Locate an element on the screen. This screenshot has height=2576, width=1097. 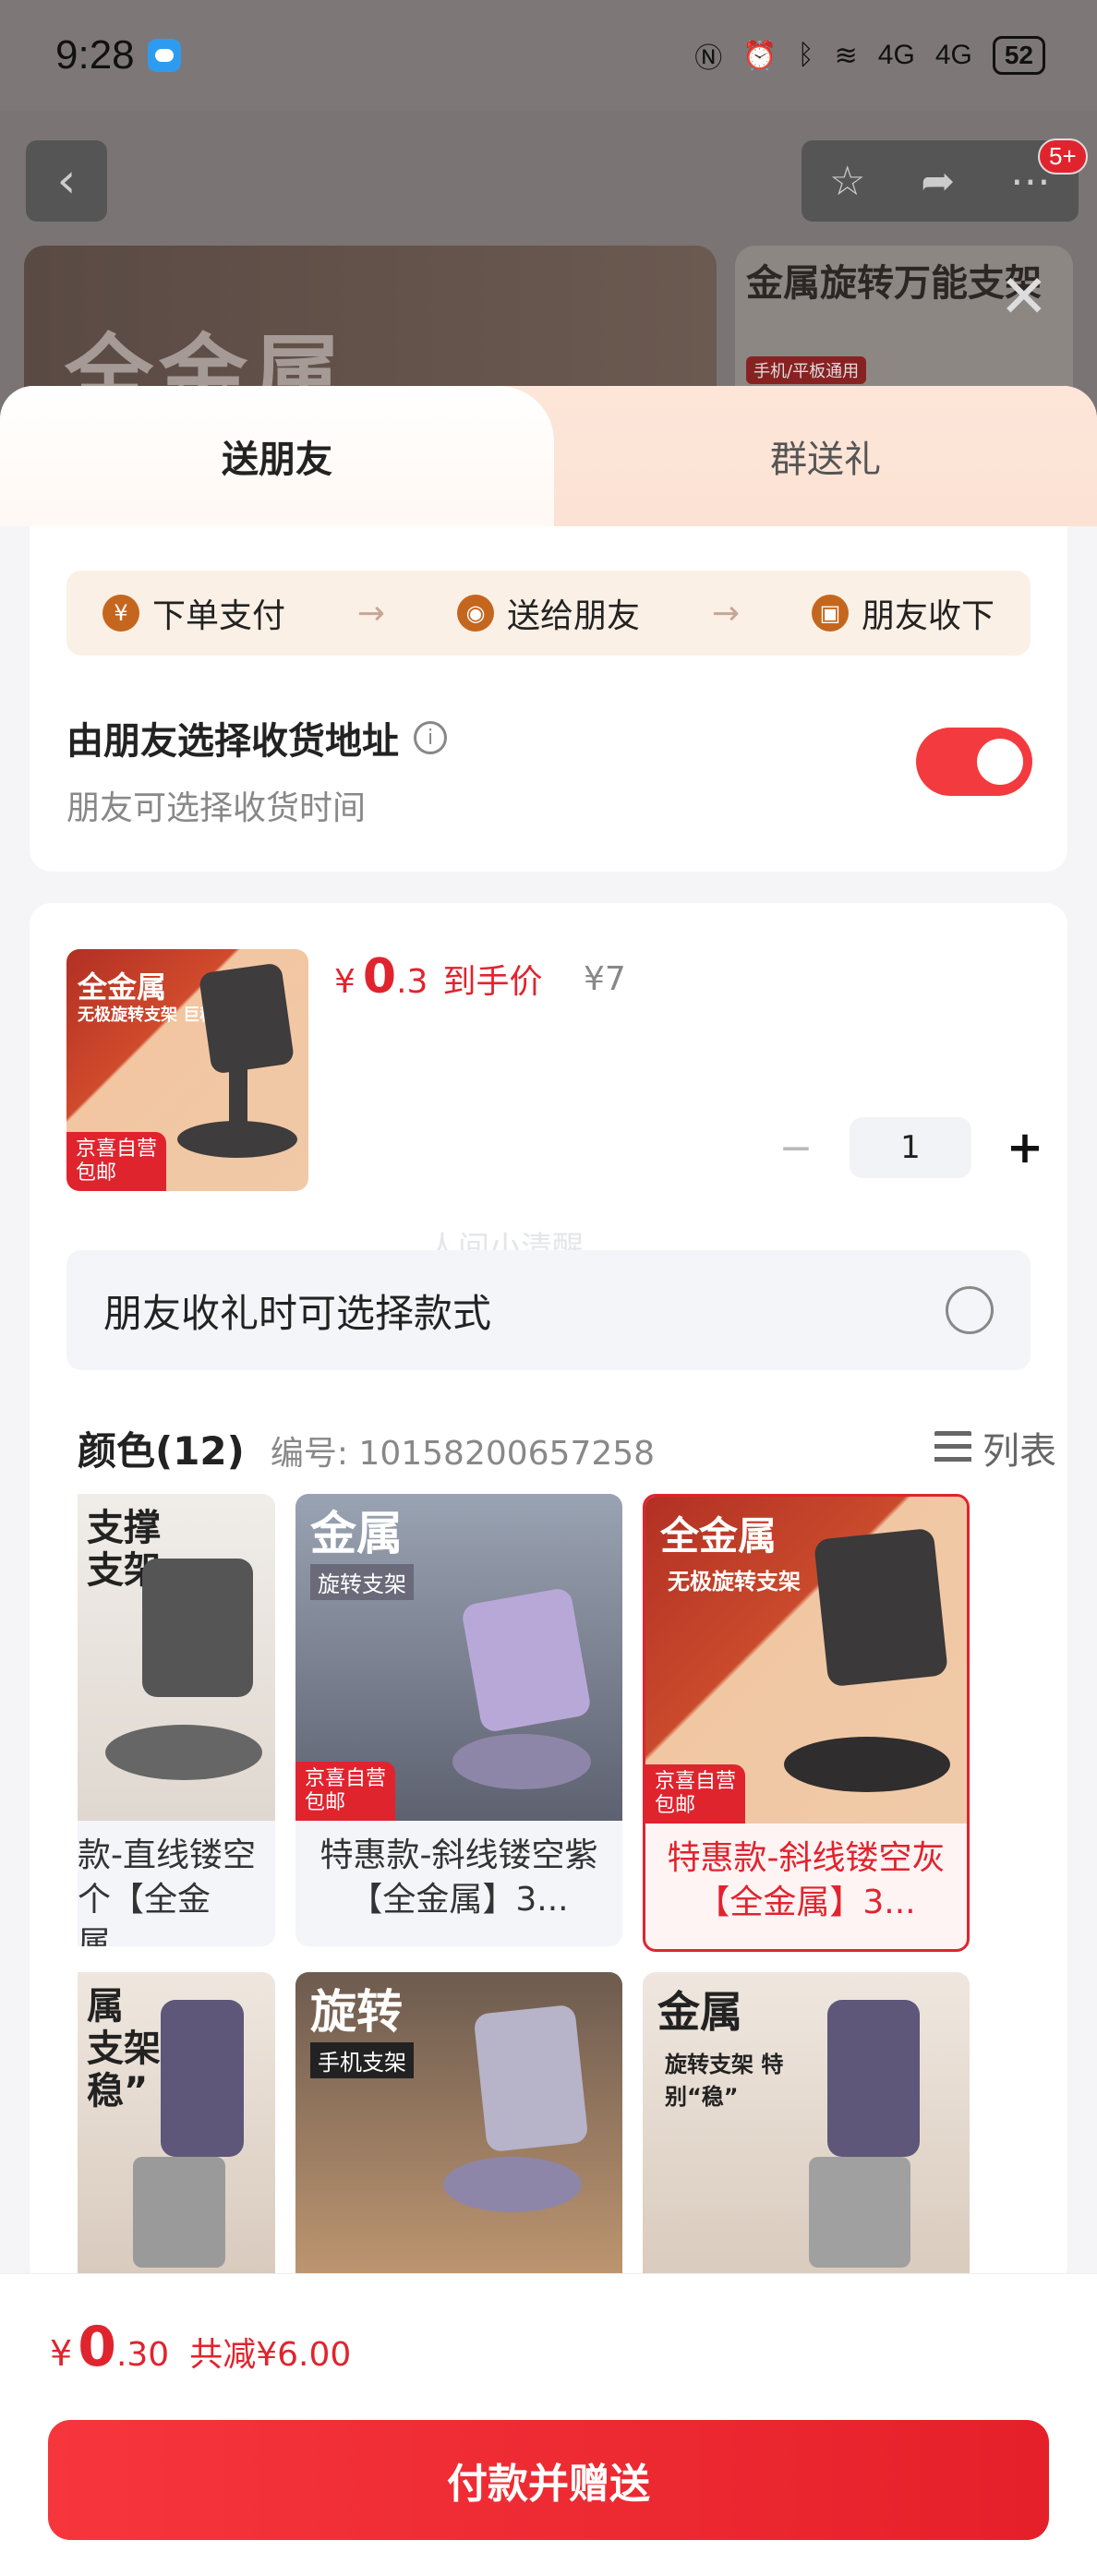
total-price: ¥ 0 .30 共减¥6.00 is located at coordinates (200, 2347).